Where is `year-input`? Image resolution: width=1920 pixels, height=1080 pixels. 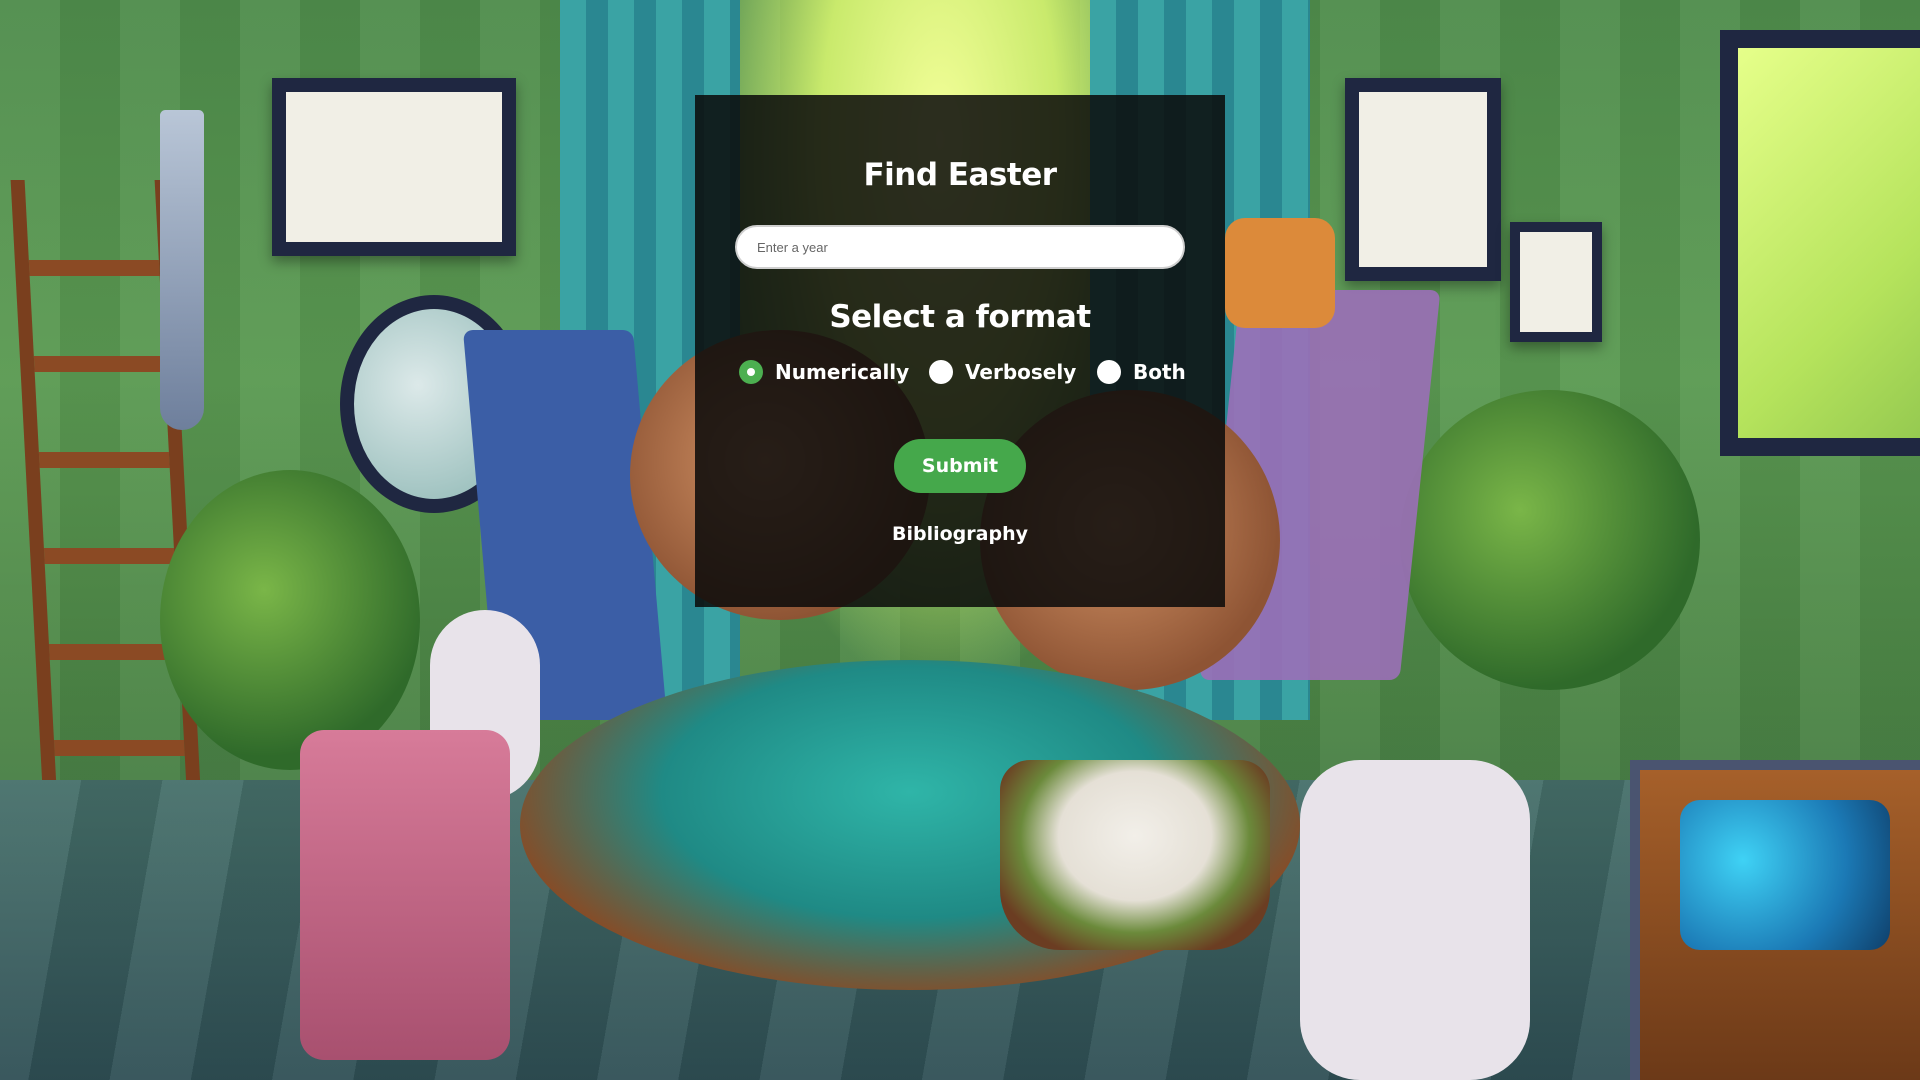
year-input is located at coordinates (960, 247).